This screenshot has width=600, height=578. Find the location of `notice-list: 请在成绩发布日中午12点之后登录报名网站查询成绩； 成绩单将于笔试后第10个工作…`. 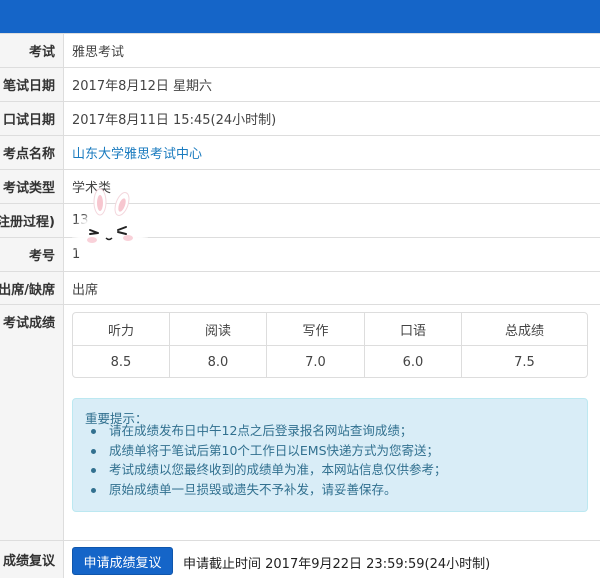

notice-list: 请在成绩发布日中午12点之后登录报名网站查询成绩； 成绩单将于笔试后第10个工作… is located at coordinates (260, 460).